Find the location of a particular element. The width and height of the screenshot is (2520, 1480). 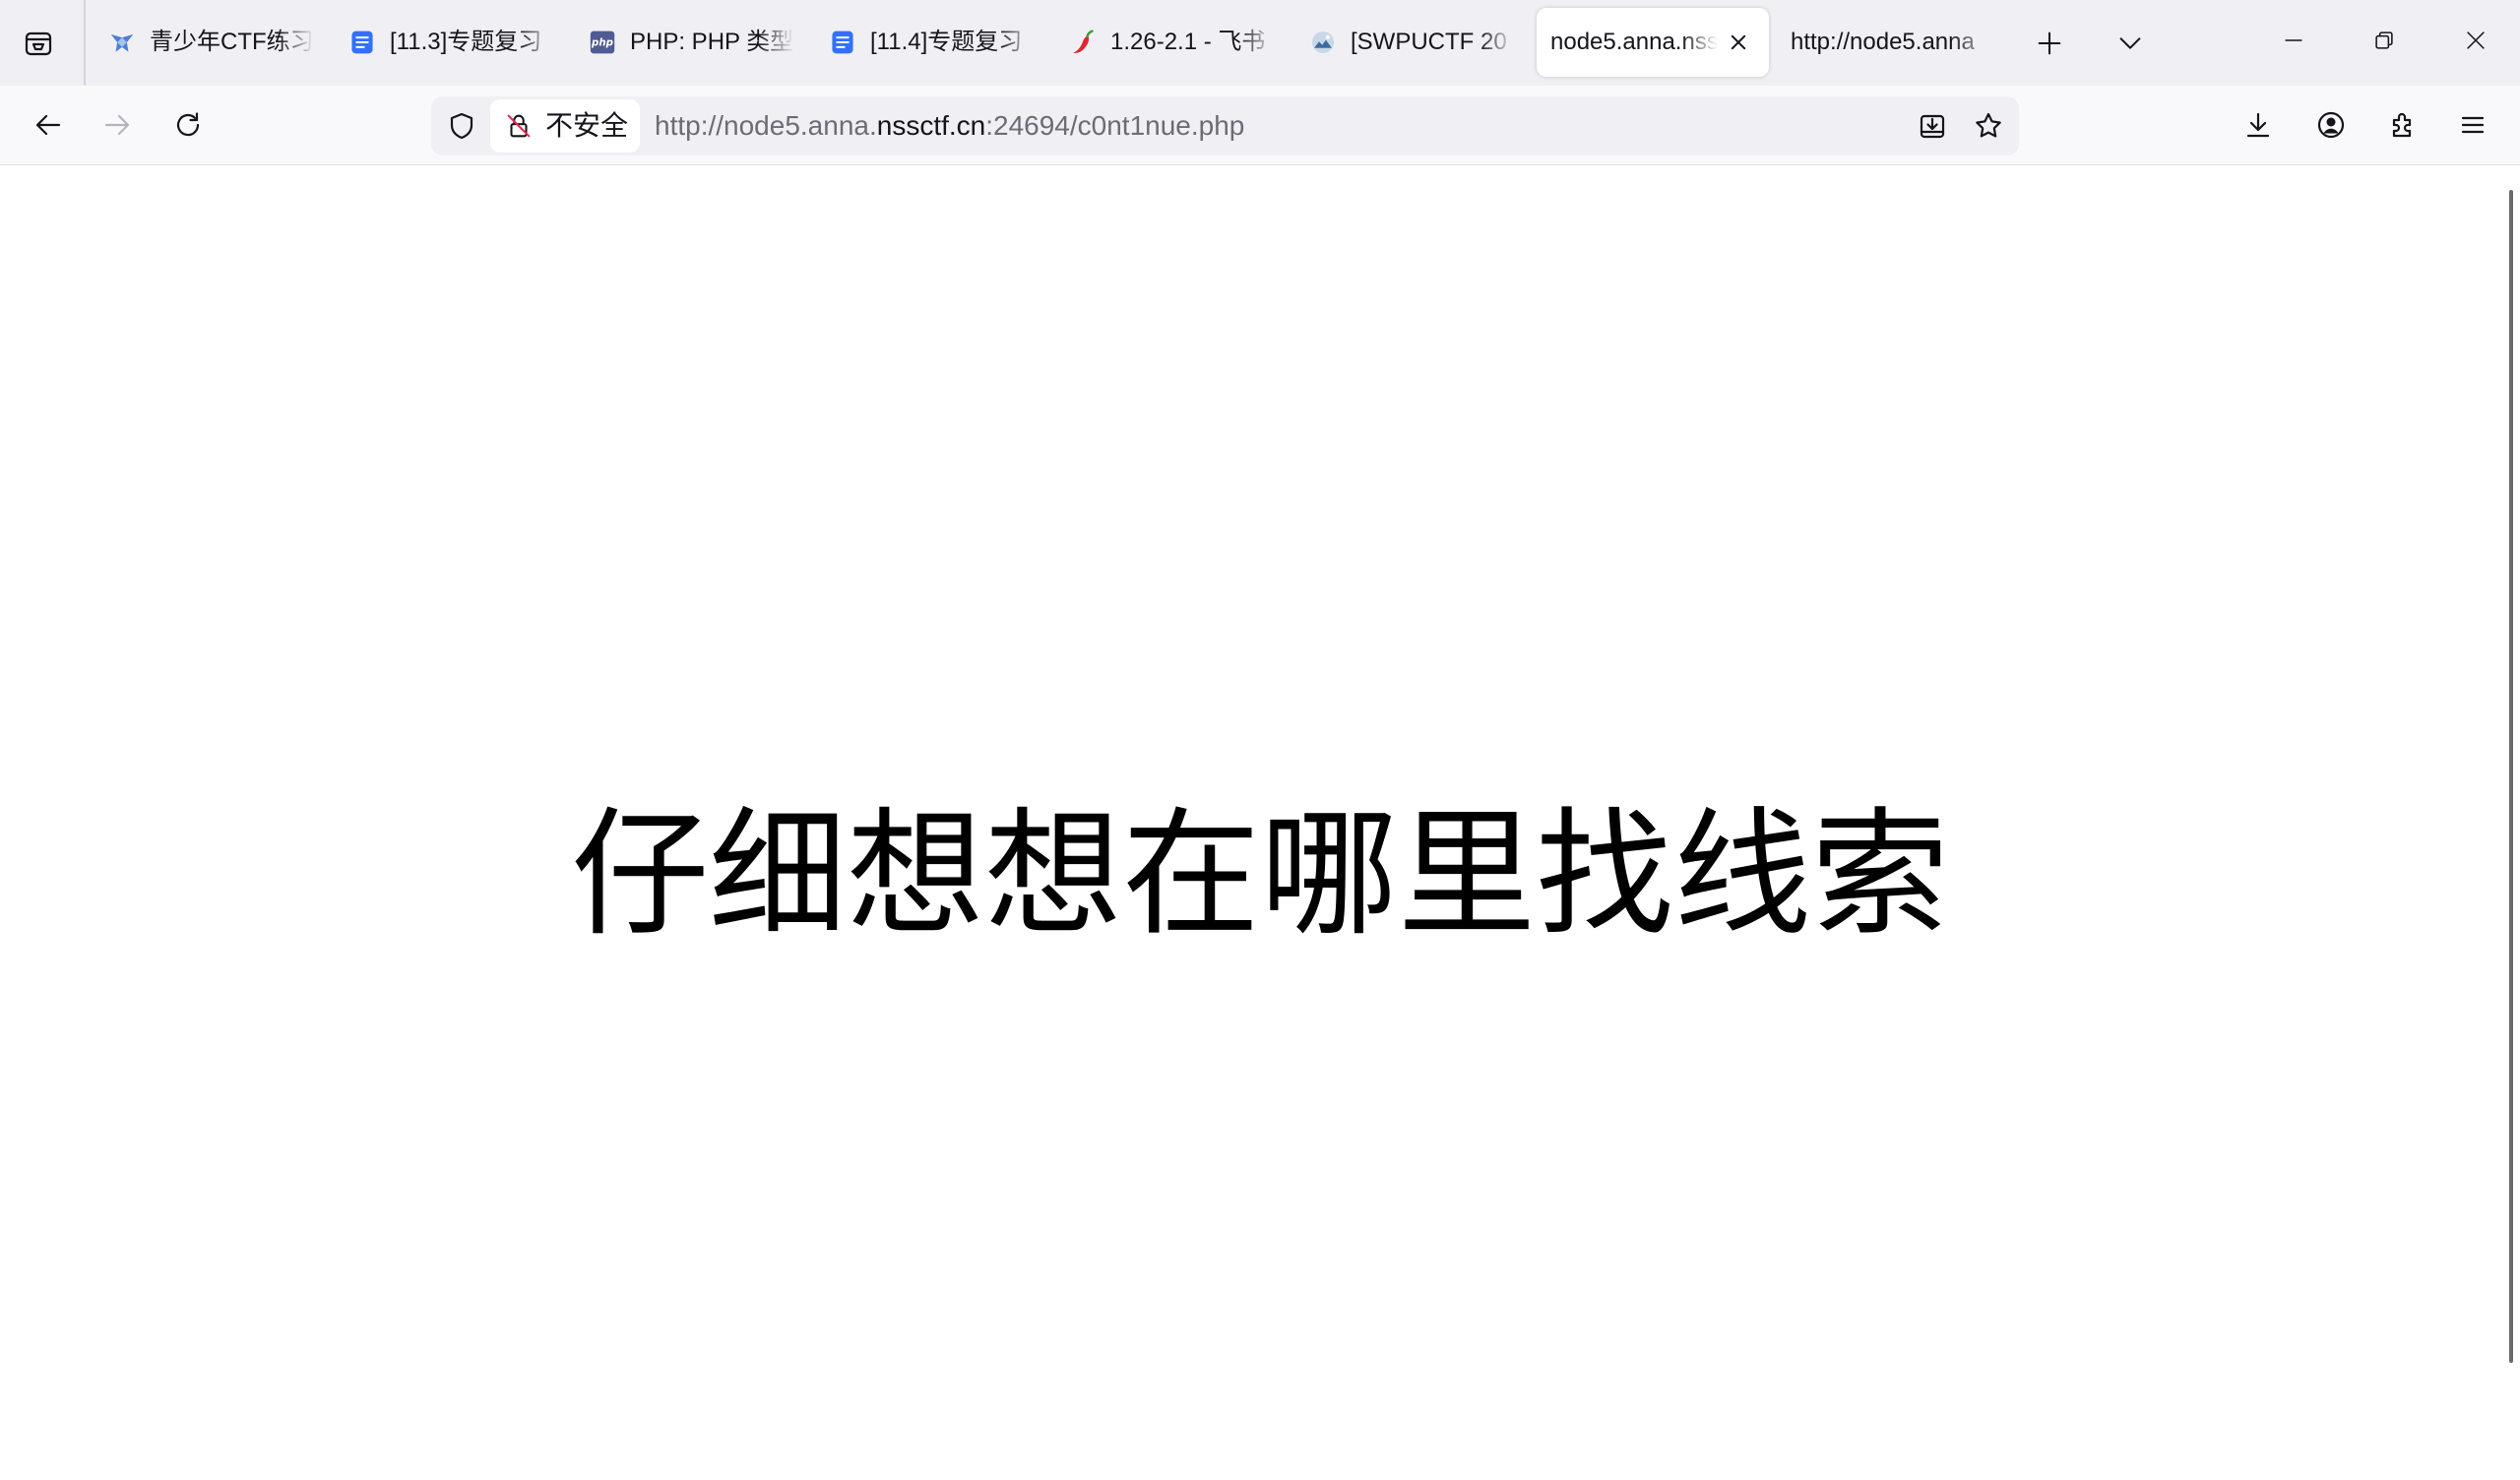

forward-button is located at coordinates (117, 125).